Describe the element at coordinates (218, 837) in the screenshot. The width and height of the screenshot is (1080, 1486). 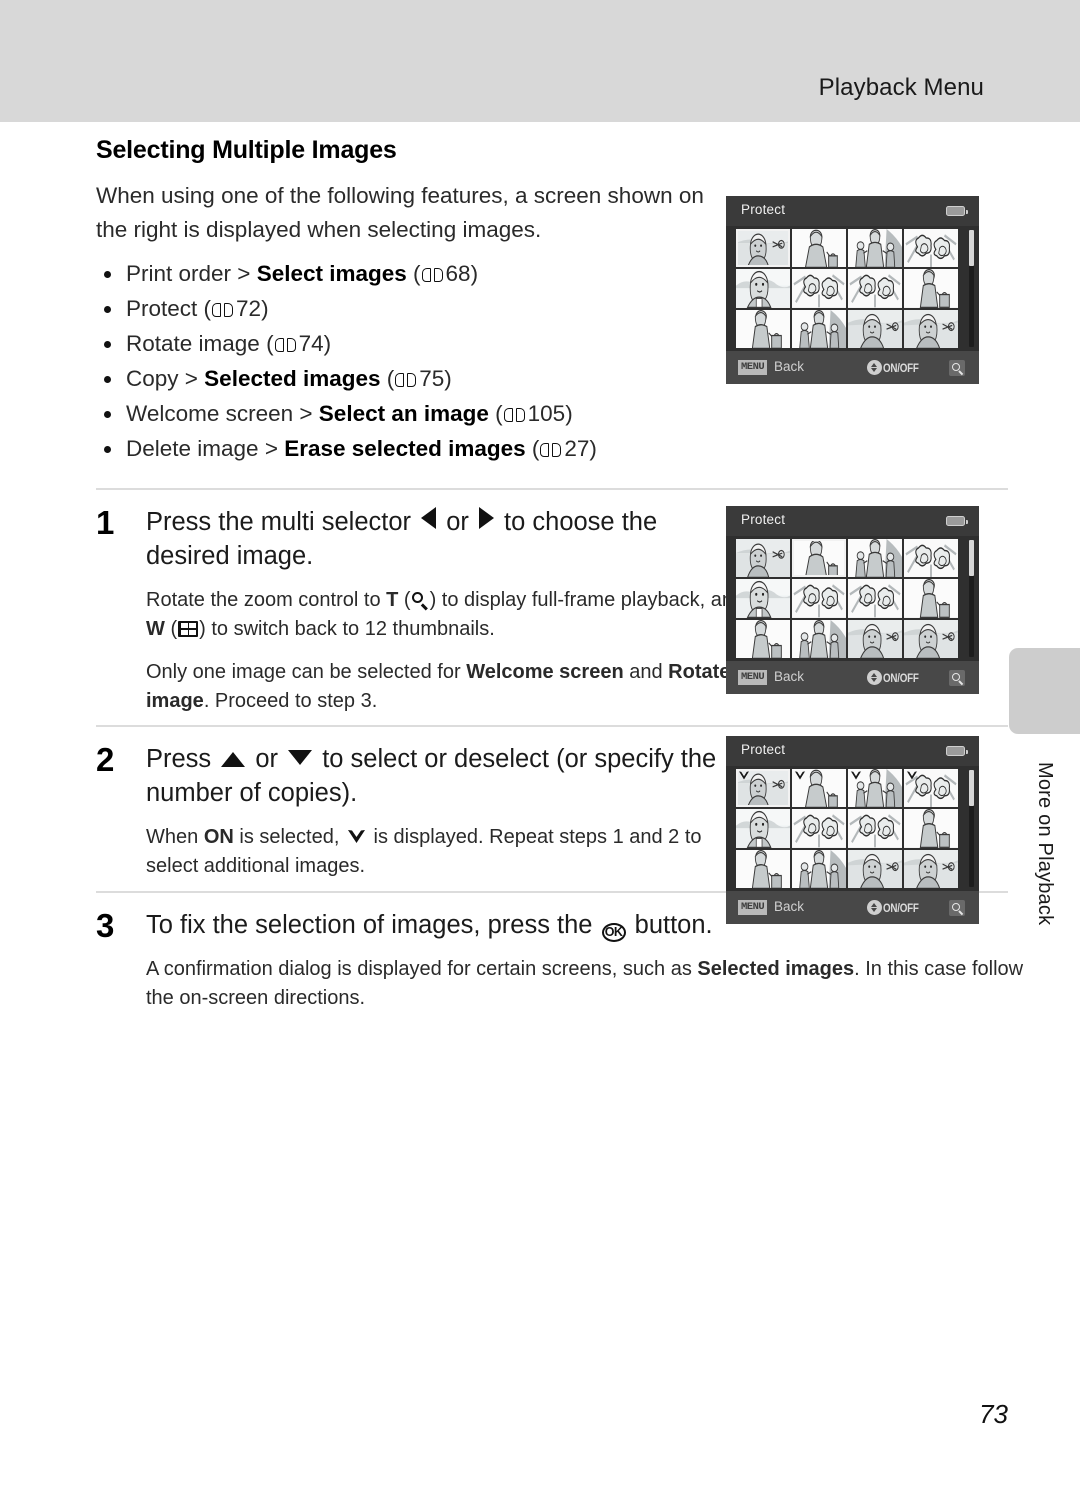
I see `step-note-bold: ON` at that location.